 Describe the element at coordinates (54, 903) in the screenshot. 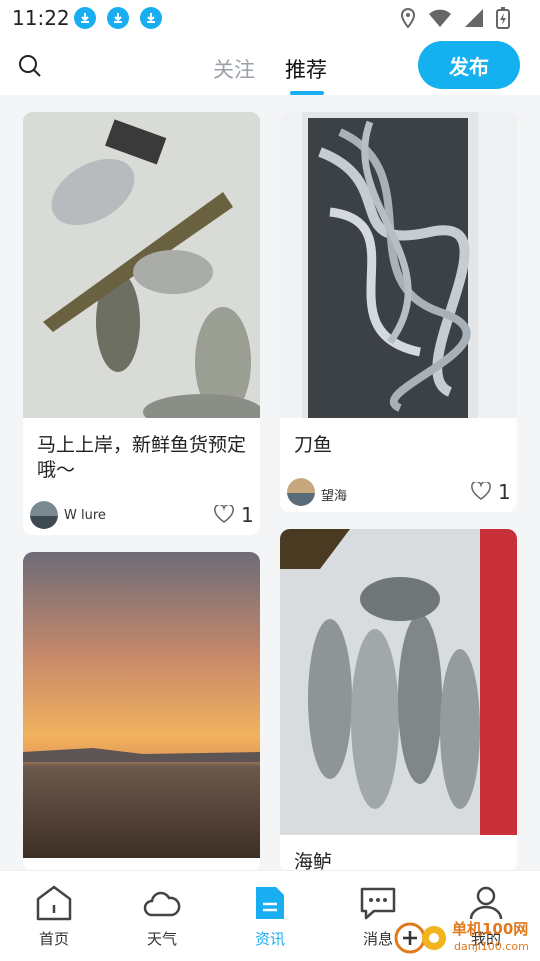

I see `home-icon` at that location.